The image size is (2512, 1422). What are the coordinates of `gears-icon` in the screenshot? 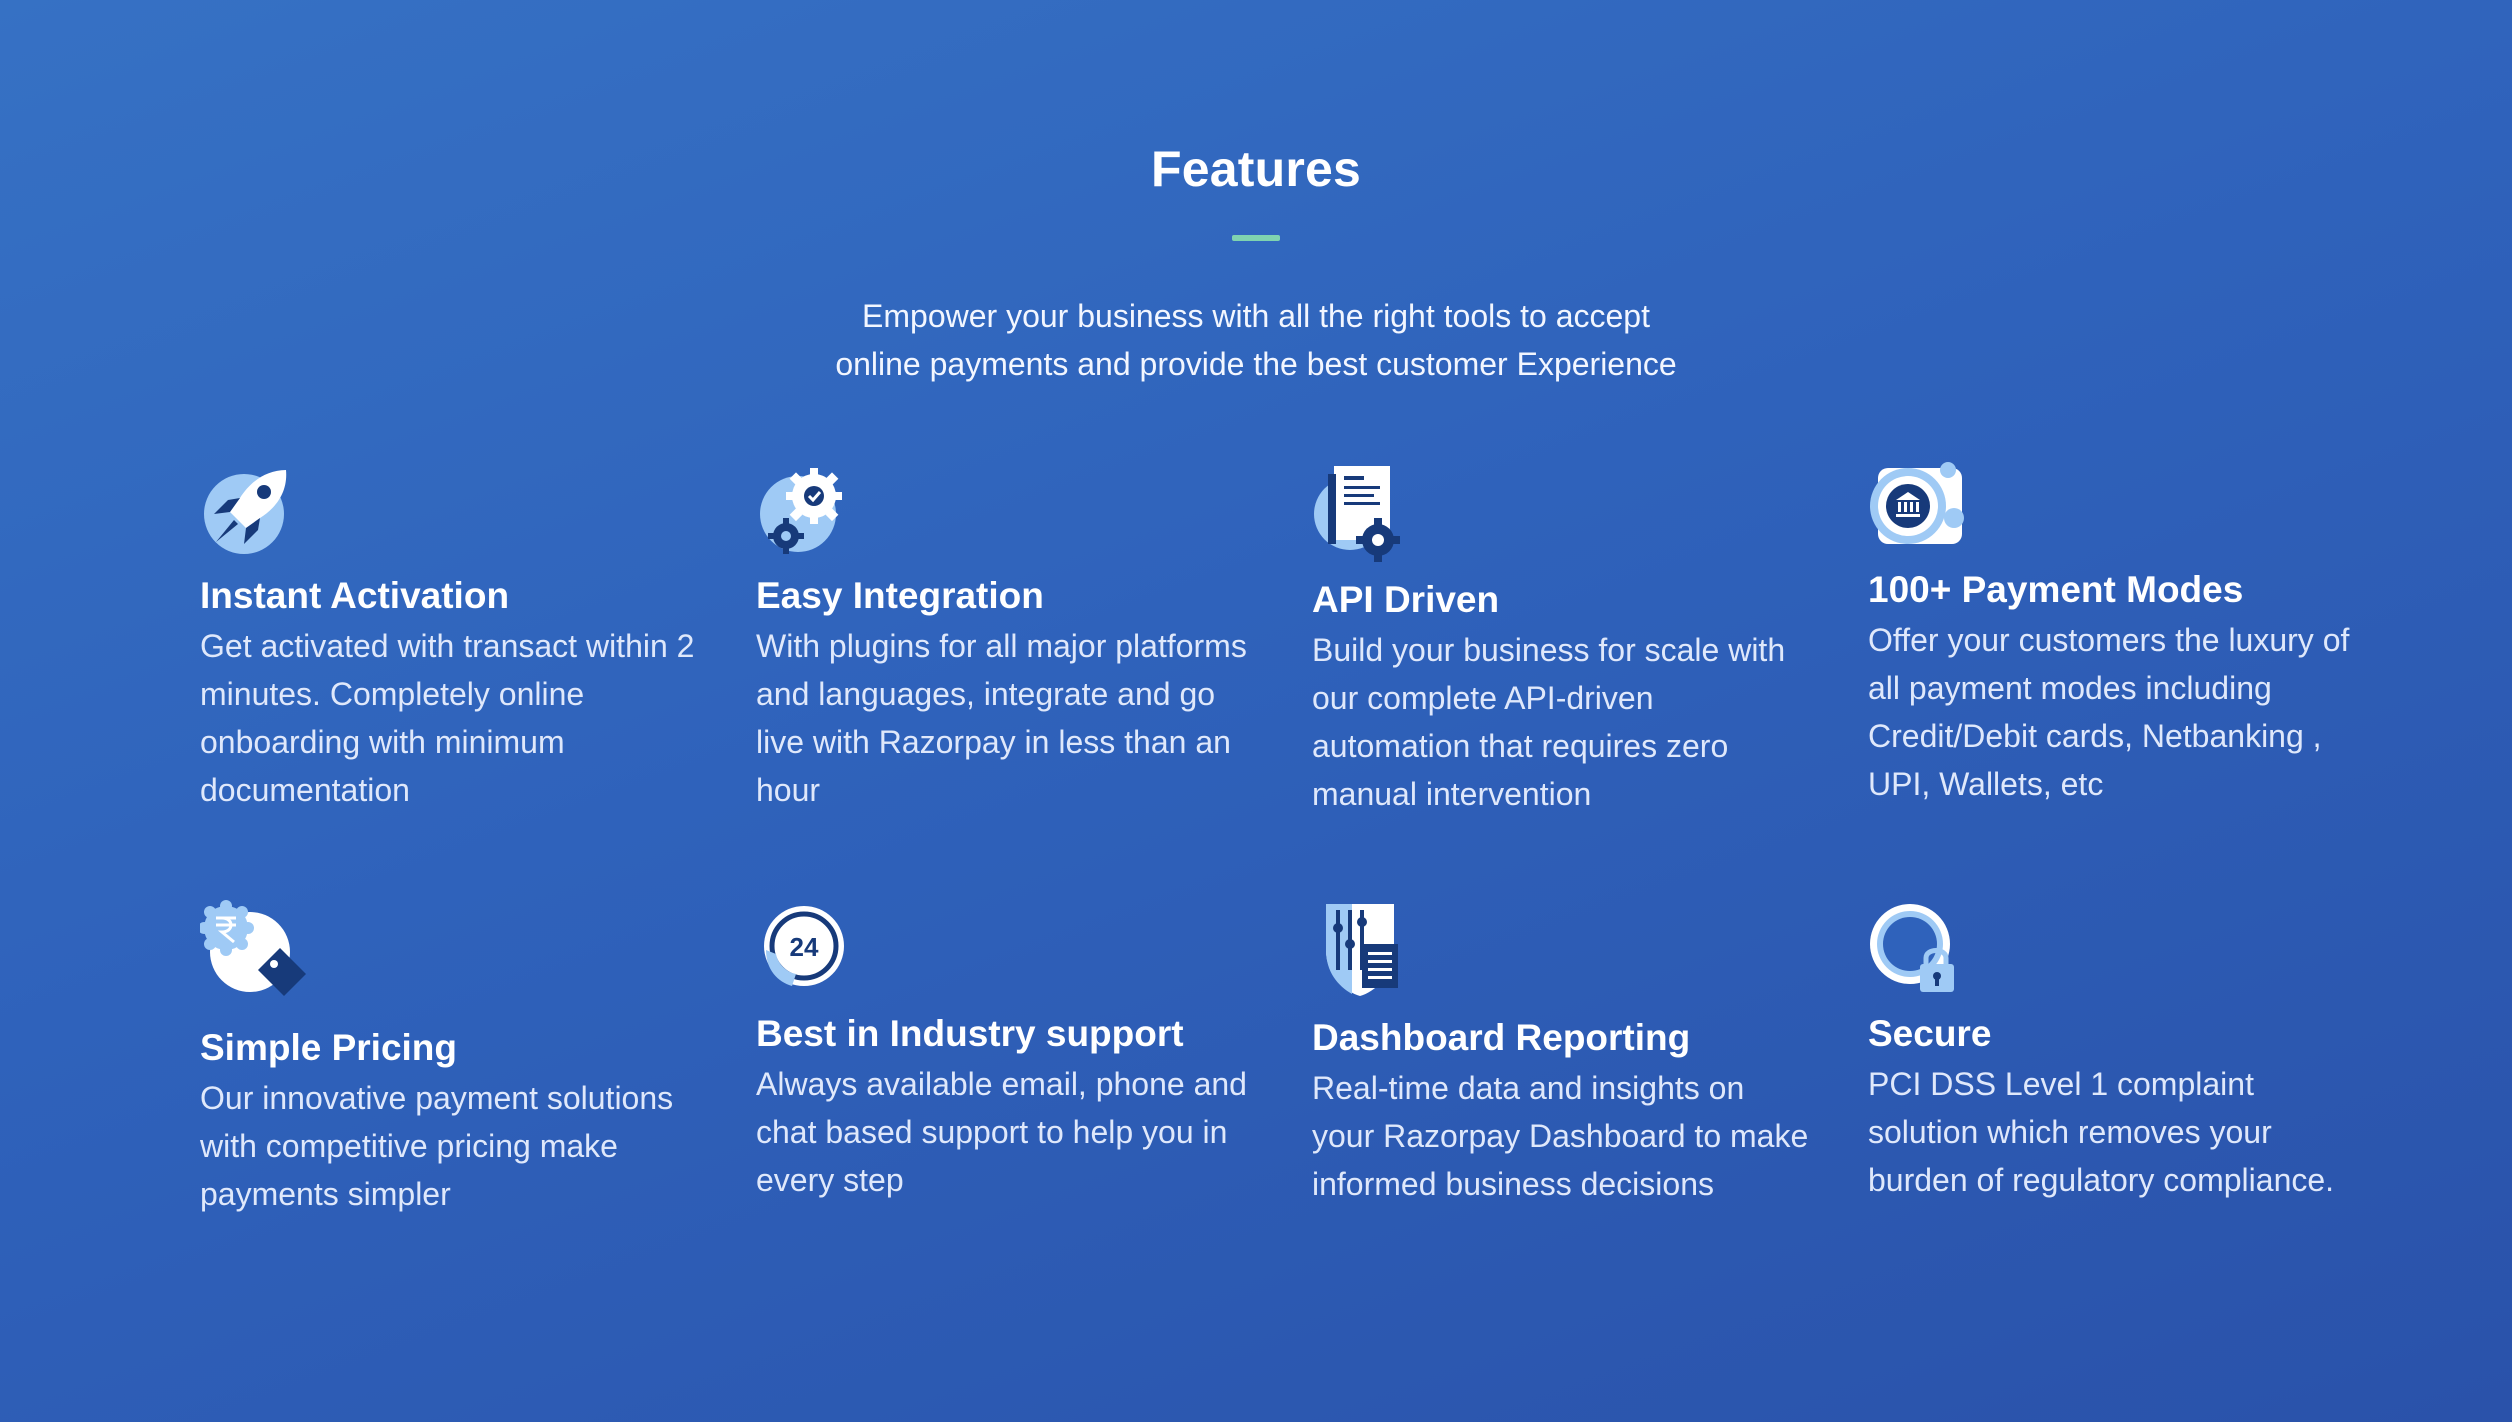 It's located at (804, 510).